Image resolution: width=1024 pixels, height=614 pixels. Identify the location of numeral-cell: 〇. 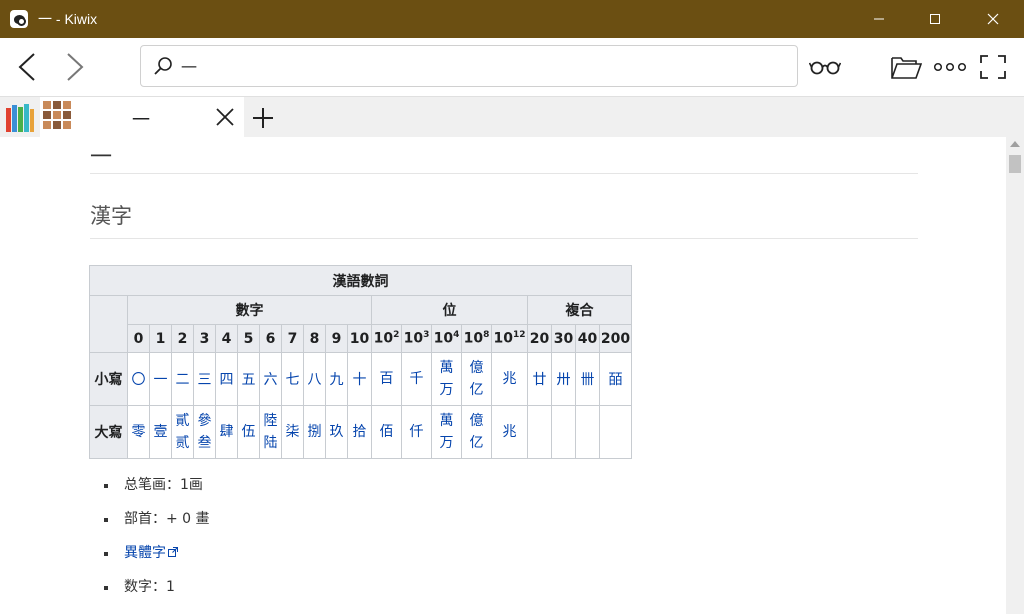
(138, 379).